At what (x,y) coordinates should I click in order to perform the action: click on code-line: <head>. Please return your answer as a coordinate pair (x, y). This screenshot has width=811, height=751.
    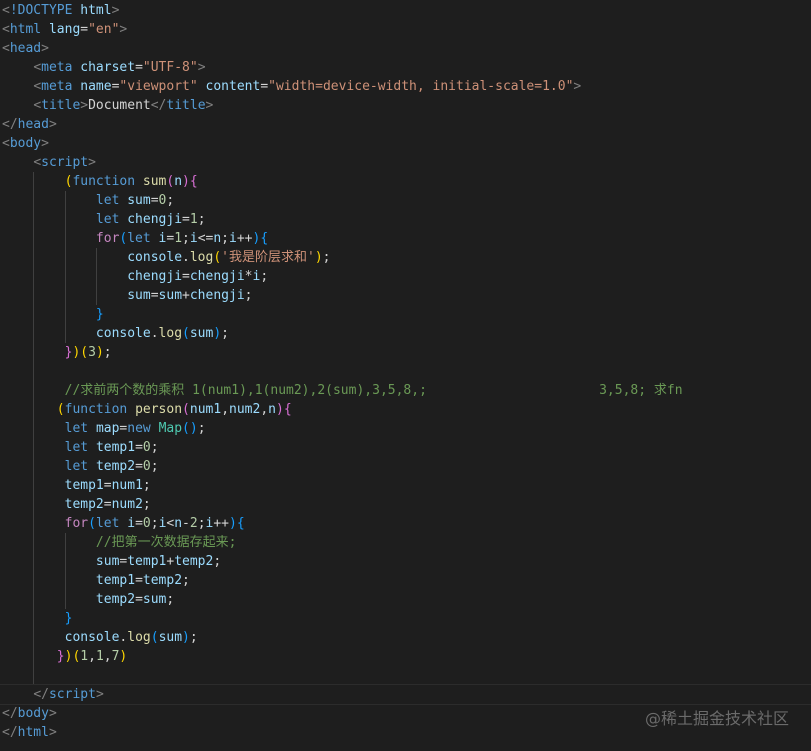
    Looking at the image, I should click on (405, 48).